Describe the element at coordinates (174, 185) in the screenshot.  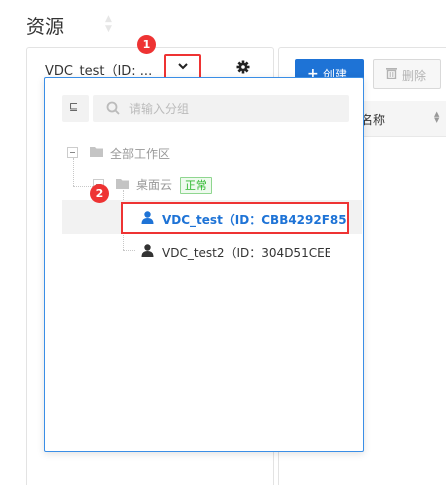
I see `tree-node-desktop-cloud: 桌面云 正常` at that location.